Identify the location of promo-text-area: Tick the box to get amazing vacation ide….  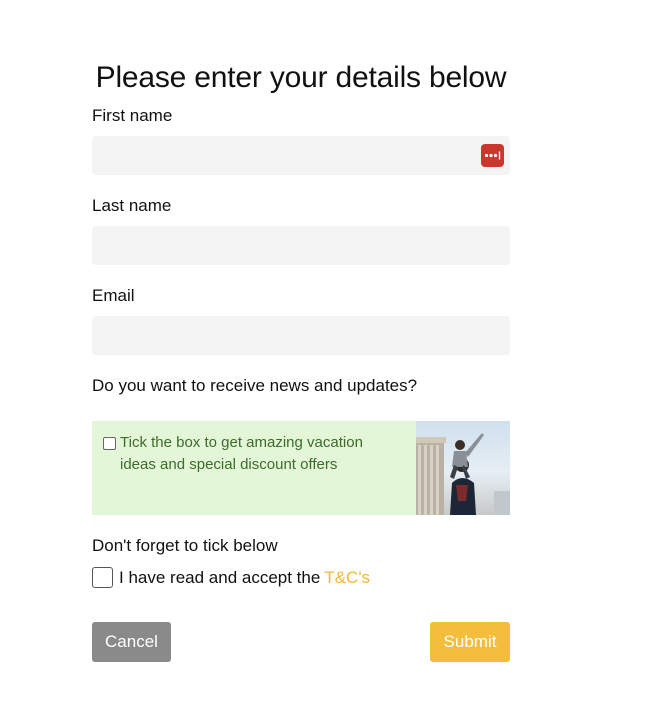
(254, 468).